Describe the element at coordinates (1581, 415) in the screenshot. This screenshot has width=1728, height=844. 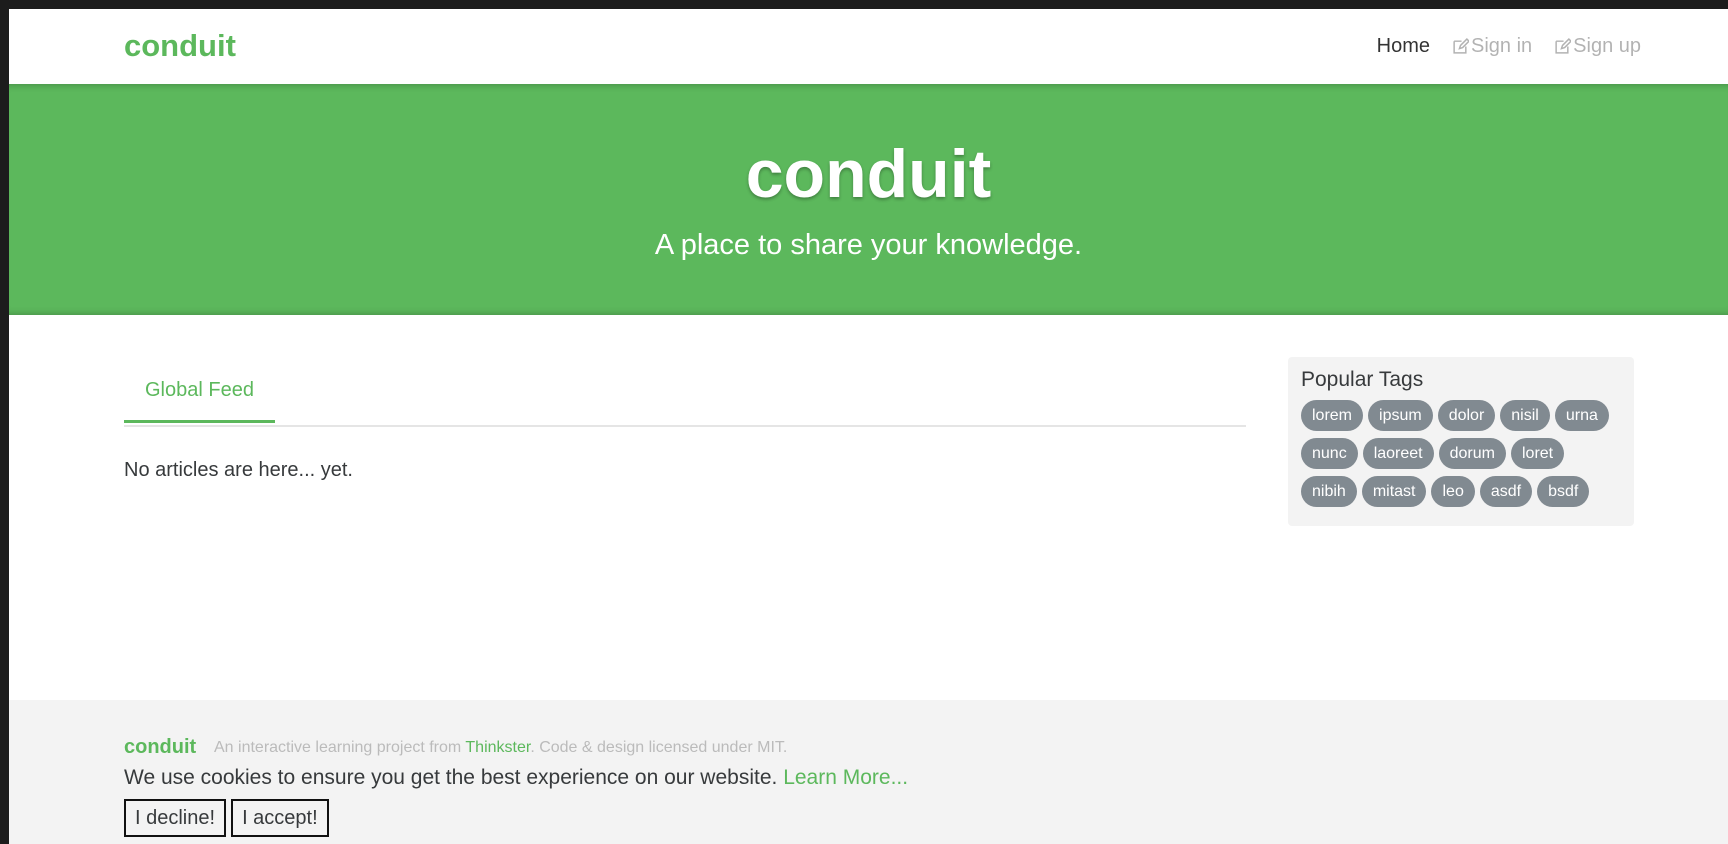
I see `tag-pill: urna` at that location.